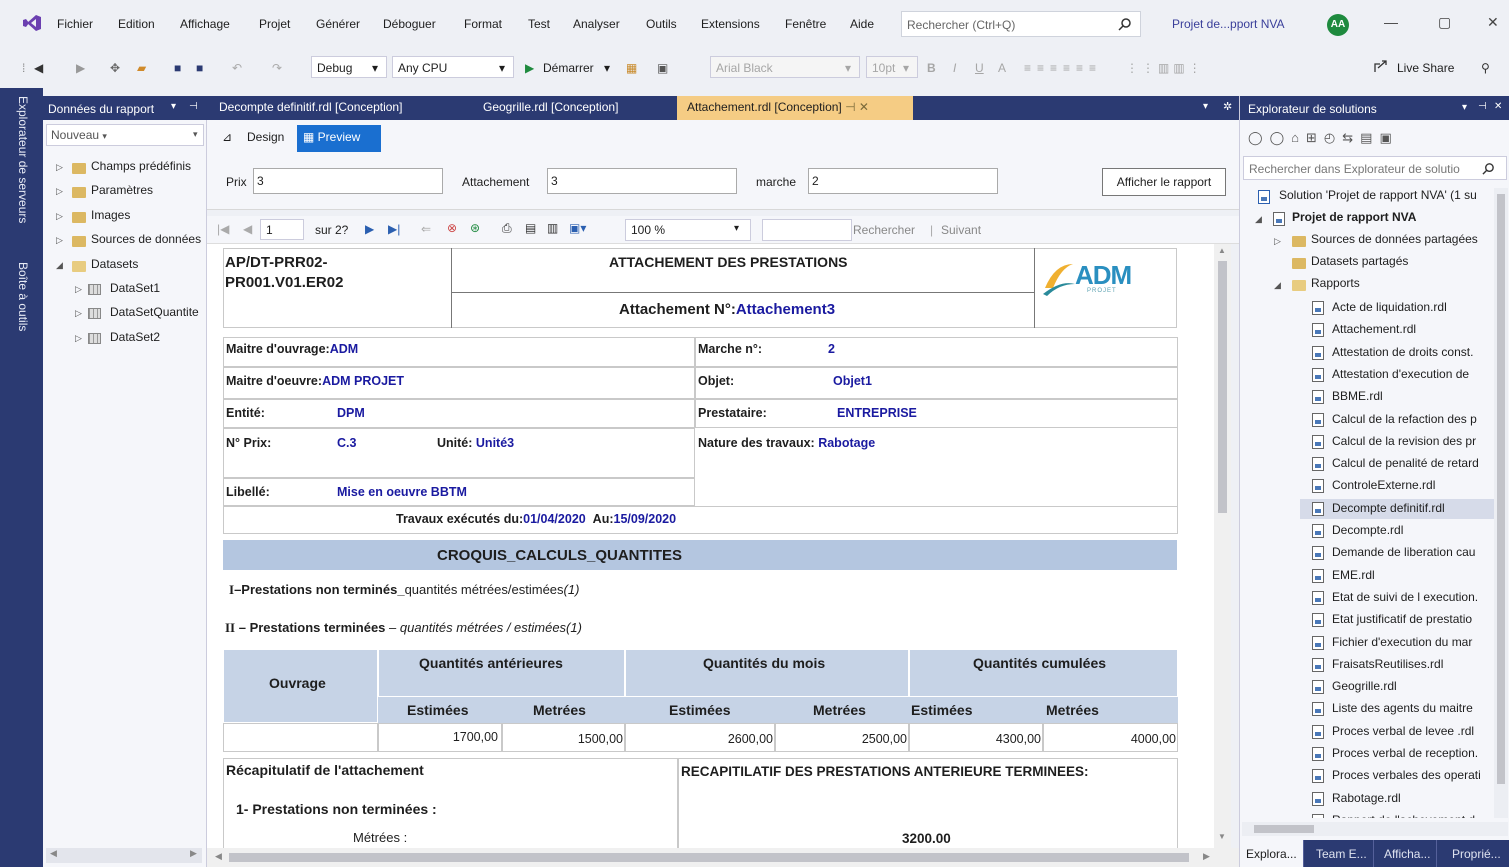 The width and height of the screenshot is (1509, 867). What do you see at coordinates (884, 230) in the screenshot?
I see `find-link: Rechercher` at bounding box center [884, 230].